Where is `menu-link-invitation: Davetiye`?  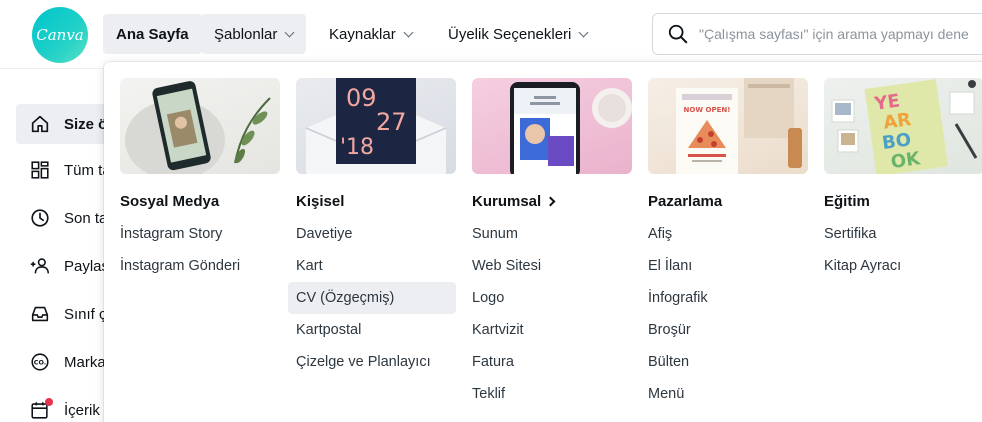 menu-link-invitation: Davetiye is located at coordinates (376, 234).